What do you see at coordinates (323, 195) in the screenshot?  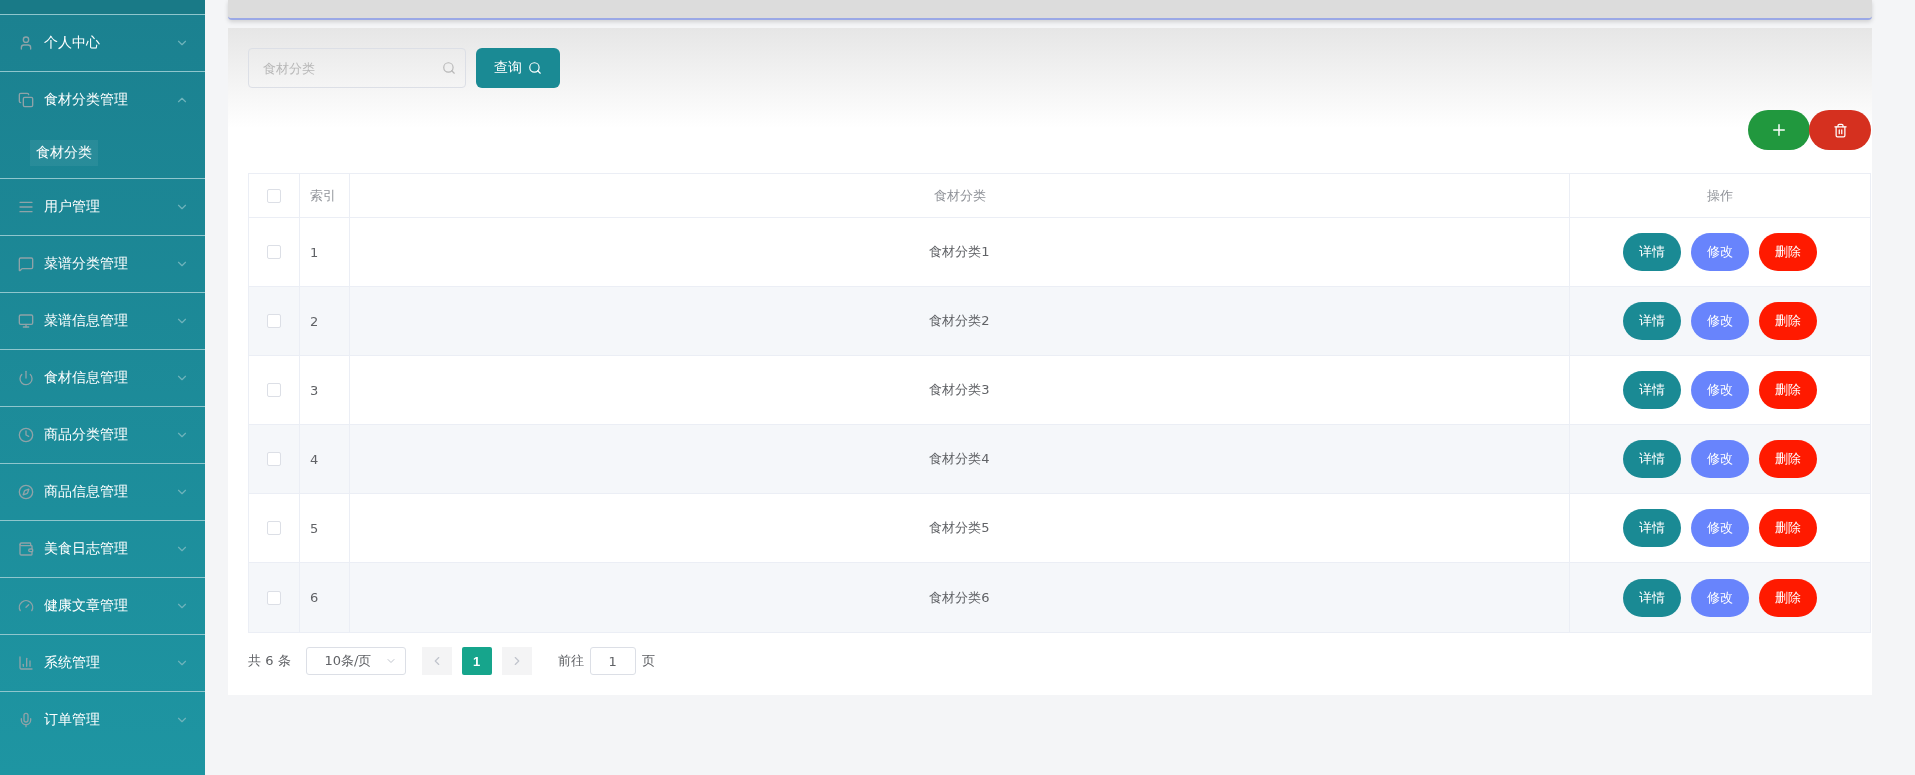 I see `column-header: 索引` at bounding box center [323, 195].